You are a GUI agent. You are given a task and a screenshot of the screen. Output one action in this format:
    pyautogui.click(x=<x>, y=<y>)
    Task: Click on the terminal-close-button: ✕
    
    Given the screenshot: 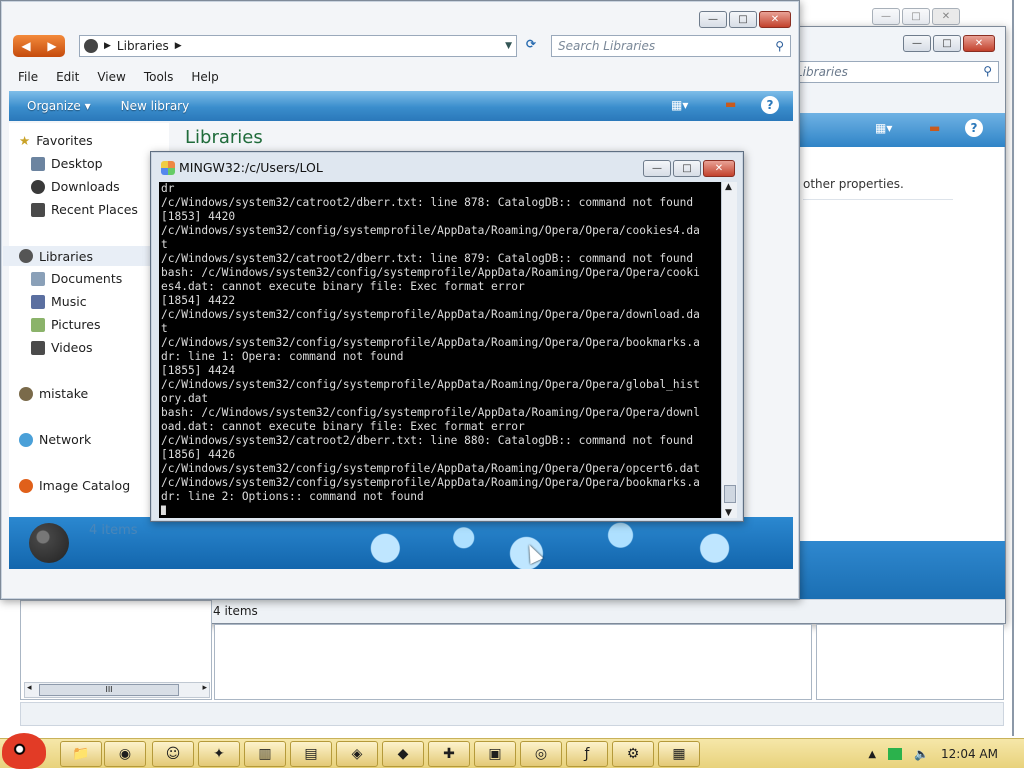 What is the action you would take?
    pyautogui.click(x=719, y=168)
    